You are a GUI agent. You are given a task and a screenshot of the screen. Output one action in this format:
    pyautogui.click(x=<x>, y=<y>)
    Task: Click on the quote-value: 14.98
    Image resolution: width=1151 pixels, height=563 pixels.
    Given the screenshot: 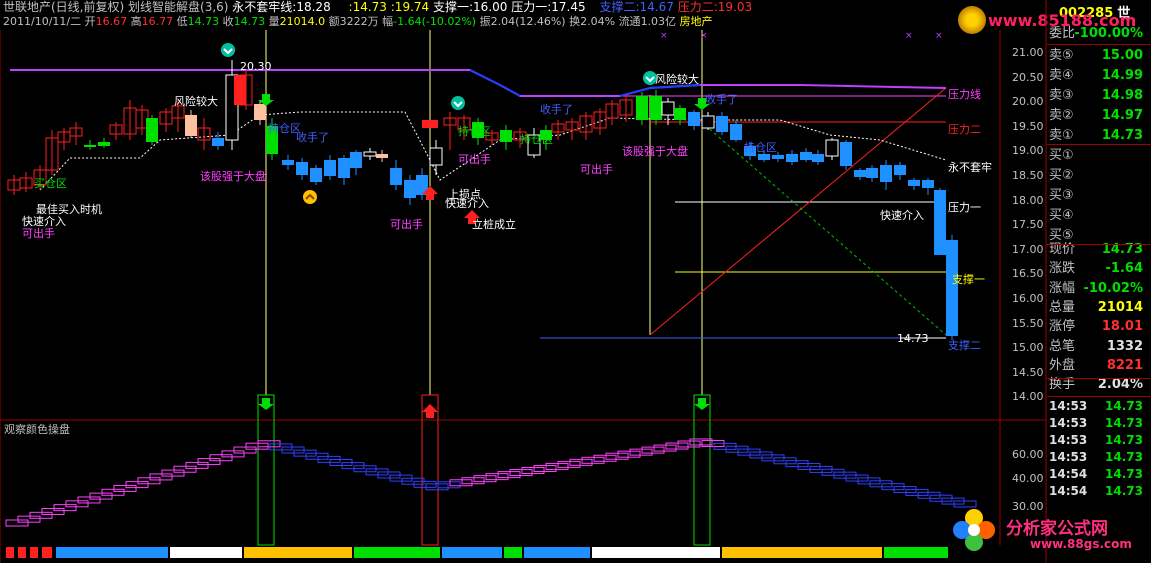 What is the action you would take?
    pyautogui.click(x=1122, y=95)
    